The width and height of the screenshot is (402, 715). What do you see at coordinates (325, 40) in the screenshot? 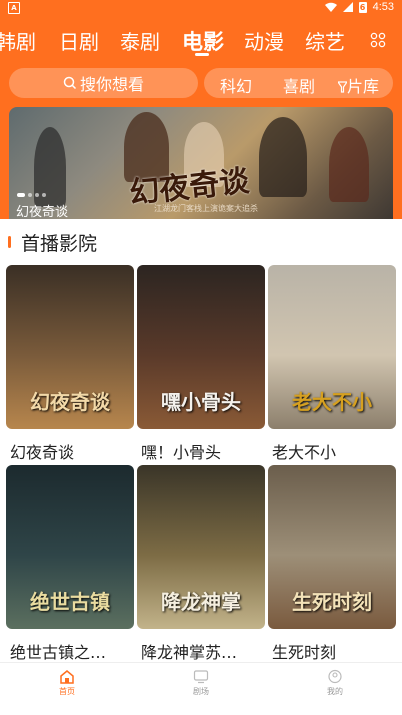
I see `tab-variety: 综艺` at bounding box center [325, 40].